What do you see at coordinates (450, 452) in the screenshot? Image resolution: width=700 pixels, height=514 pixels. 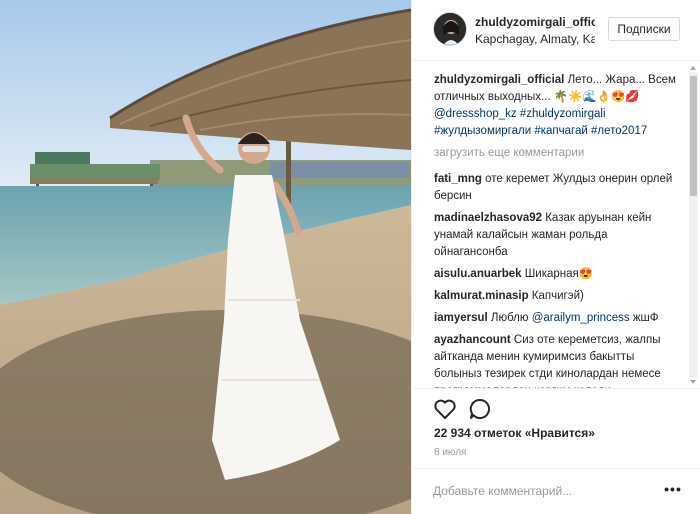 I see `post-date: 8 июля` at bounding box center [450, 452].